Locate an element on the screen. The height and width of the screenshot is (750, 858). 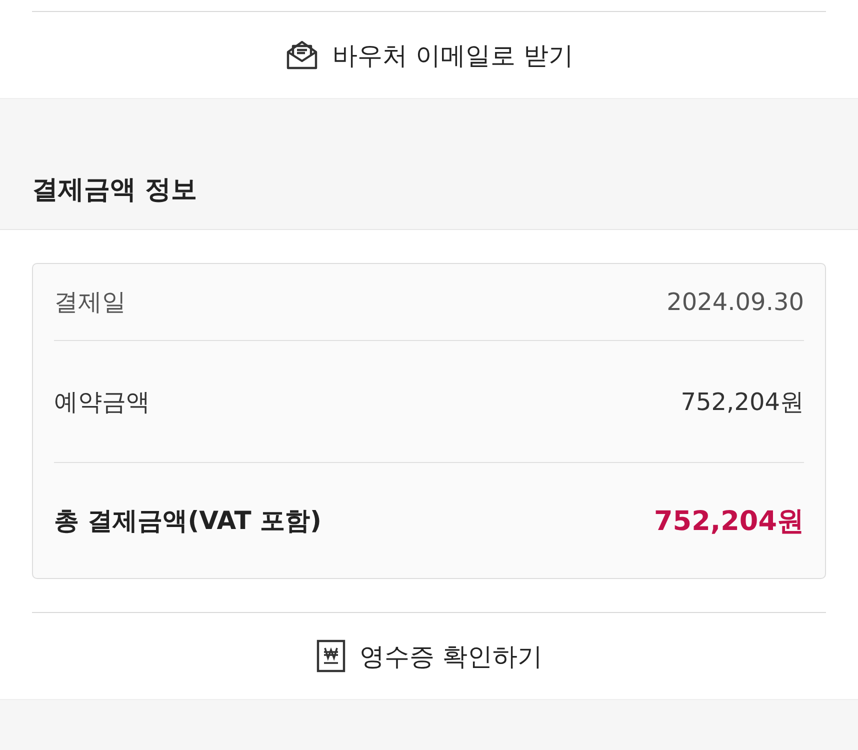
receipt-icon is located at coordinates (331, 656).